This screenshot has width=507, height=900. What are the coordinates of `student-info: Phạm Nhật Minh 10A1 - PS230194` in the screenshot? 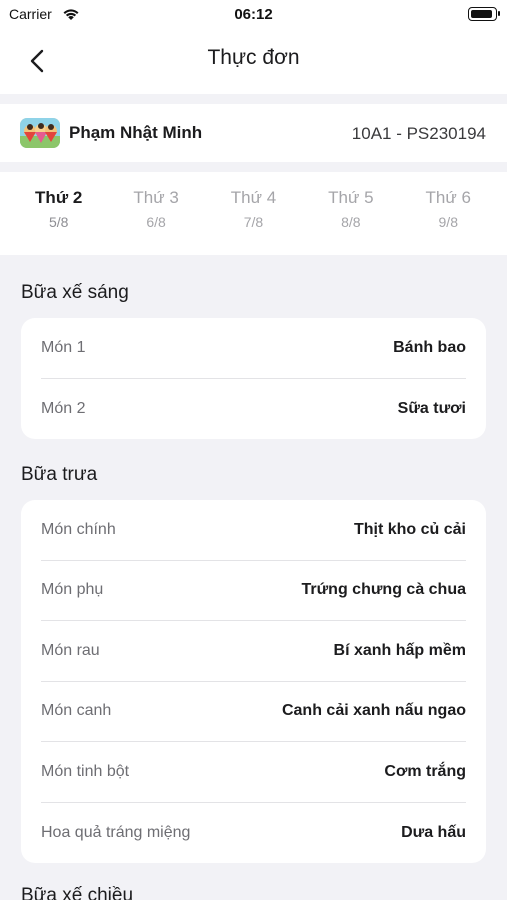 It's located at (253, 133).